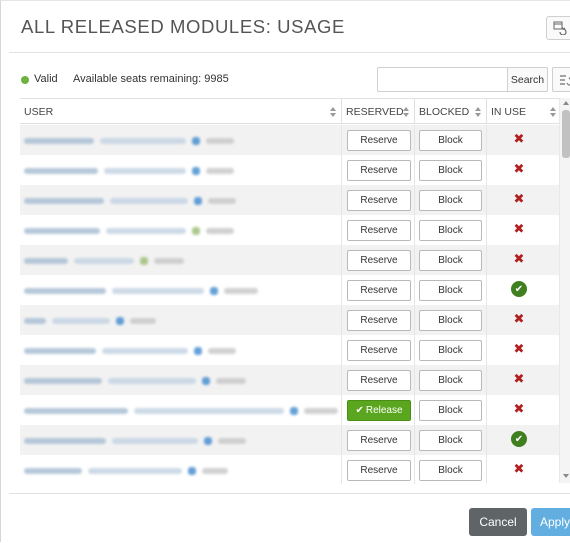  I want to click on table-row: ReserveBlock✔, so click(290, 290).